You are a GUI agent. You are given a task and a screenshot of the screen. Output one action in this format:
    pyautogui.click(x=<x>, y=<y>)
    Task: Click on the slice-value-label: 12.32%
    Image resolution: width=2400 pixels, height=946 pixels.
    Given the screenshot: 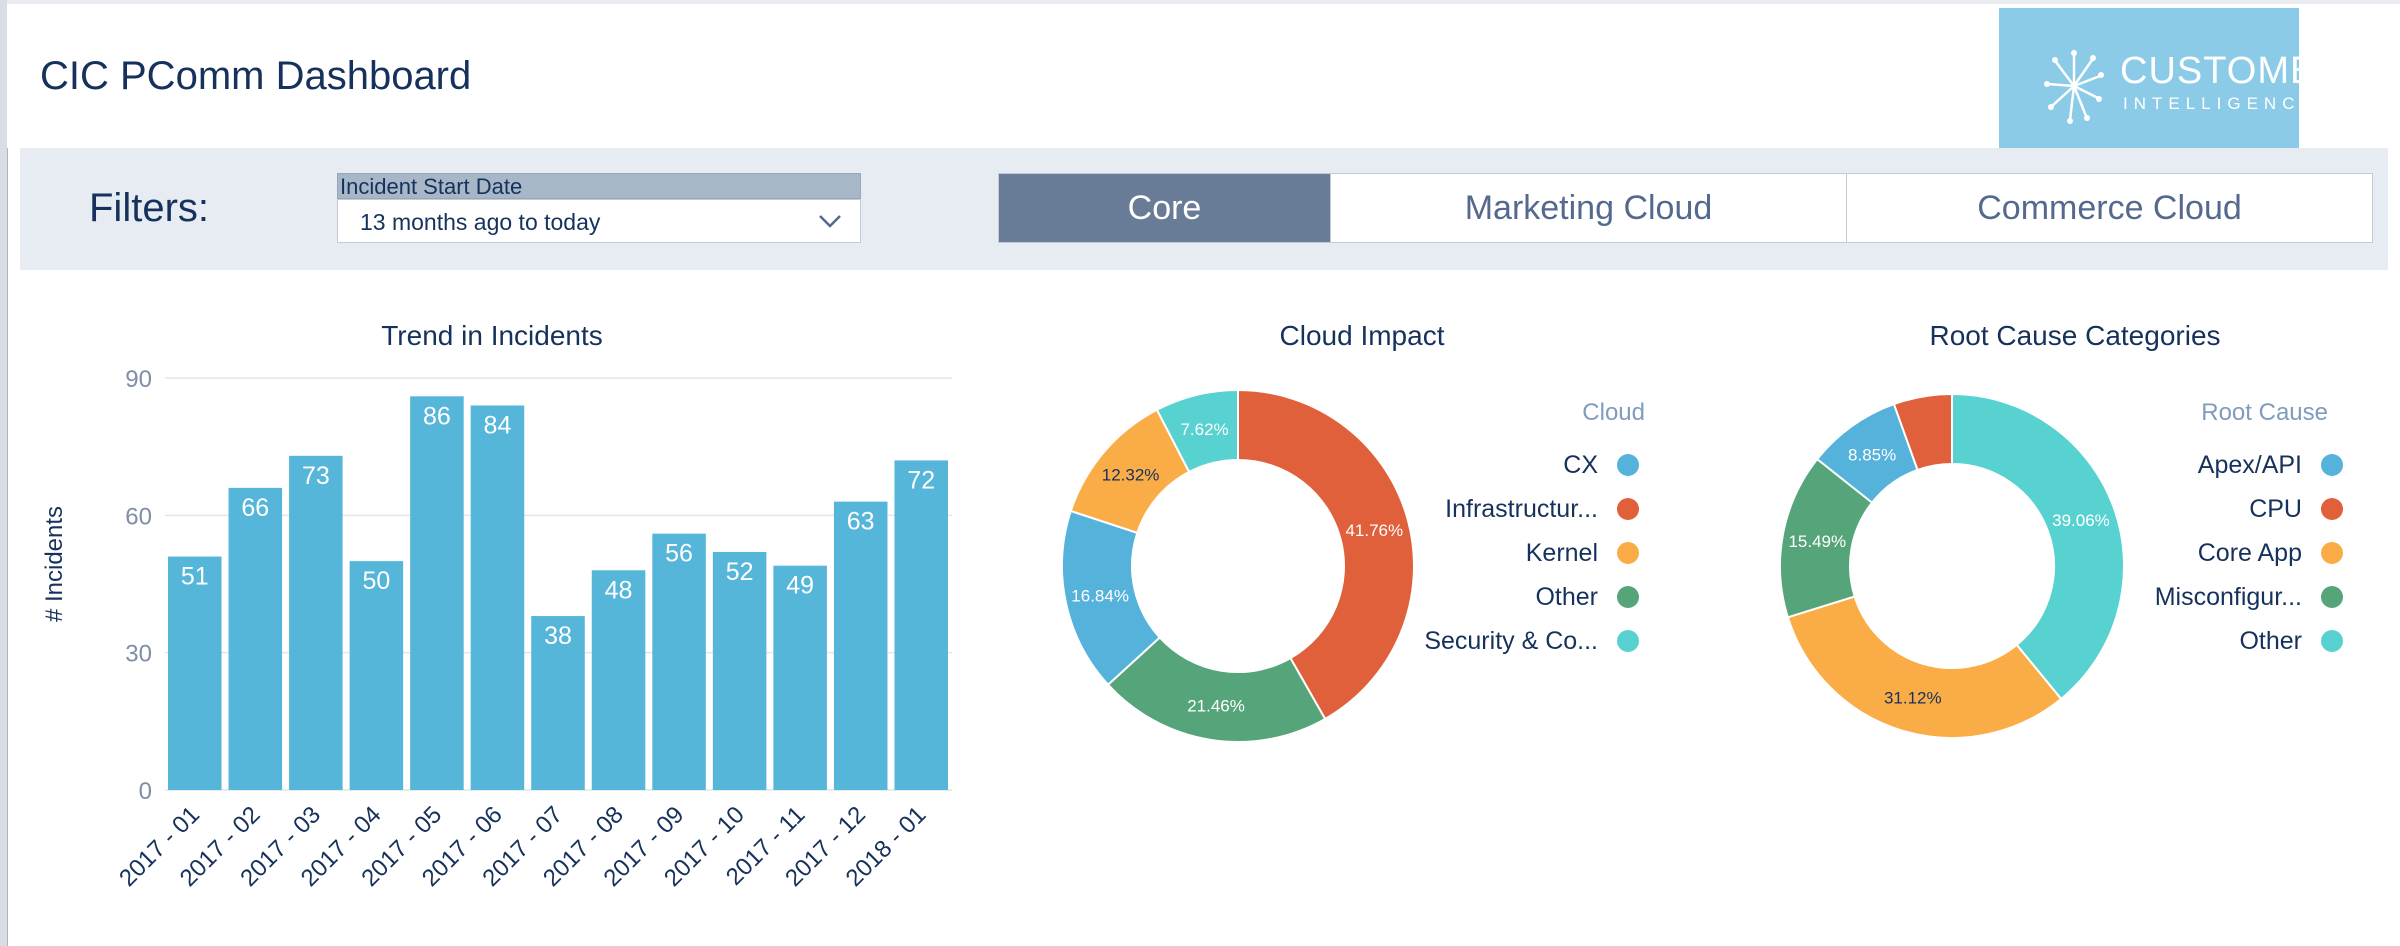 What is the action you would take?
    pyautogui.click(x=1131, y=475)
    